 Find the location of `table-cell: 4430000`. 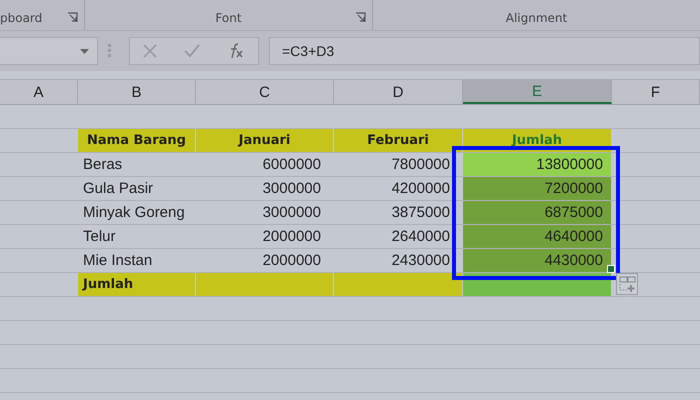

table-cell: 4430000 is located at coordinates (537, 260).